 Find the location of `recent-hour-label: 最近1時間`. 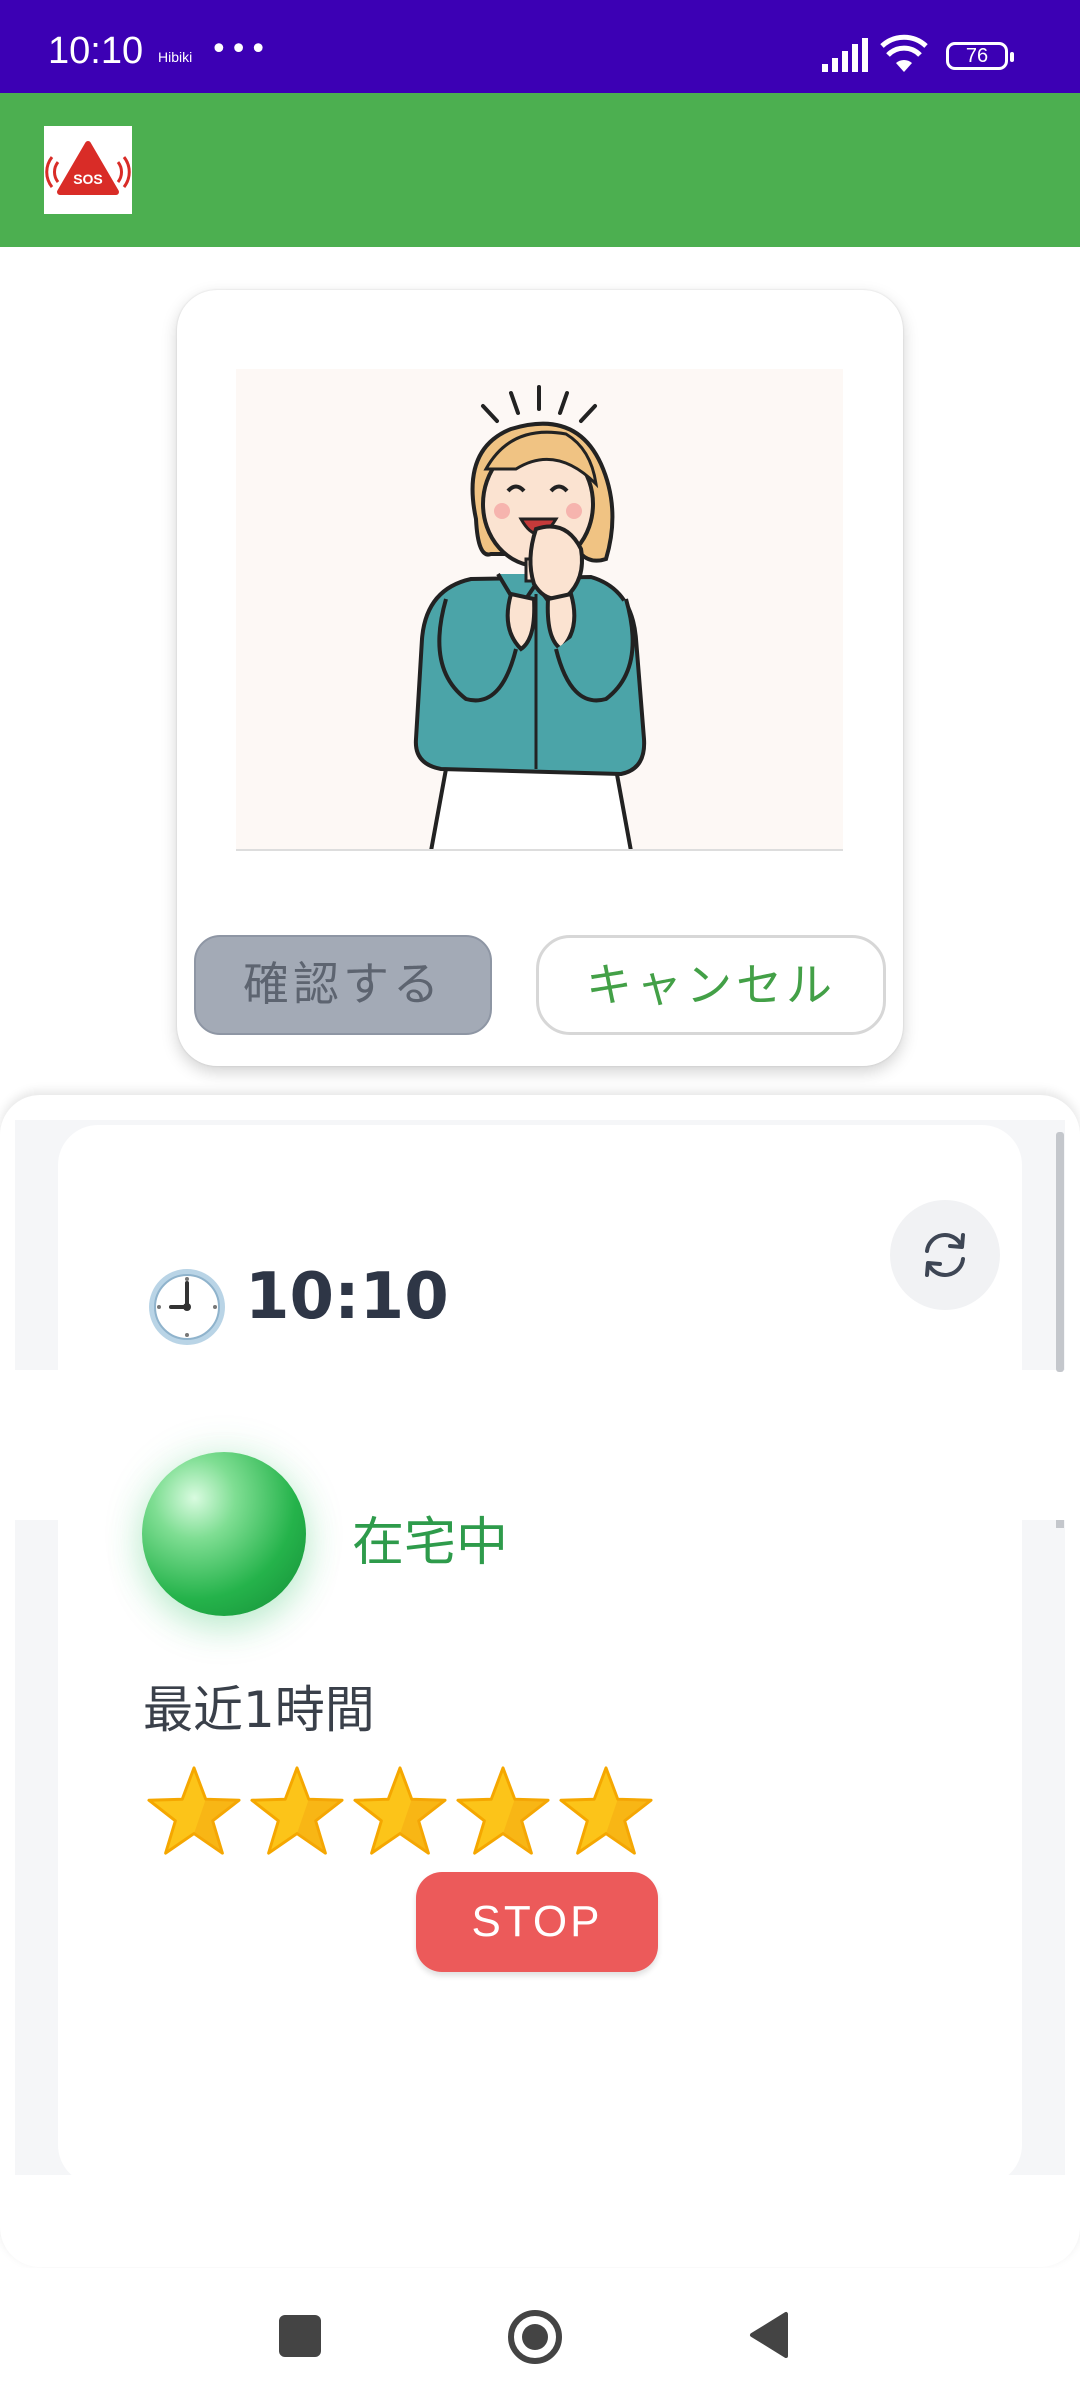

recent-hour-label: 最近1時間 is located at coordinates (259, 1710).